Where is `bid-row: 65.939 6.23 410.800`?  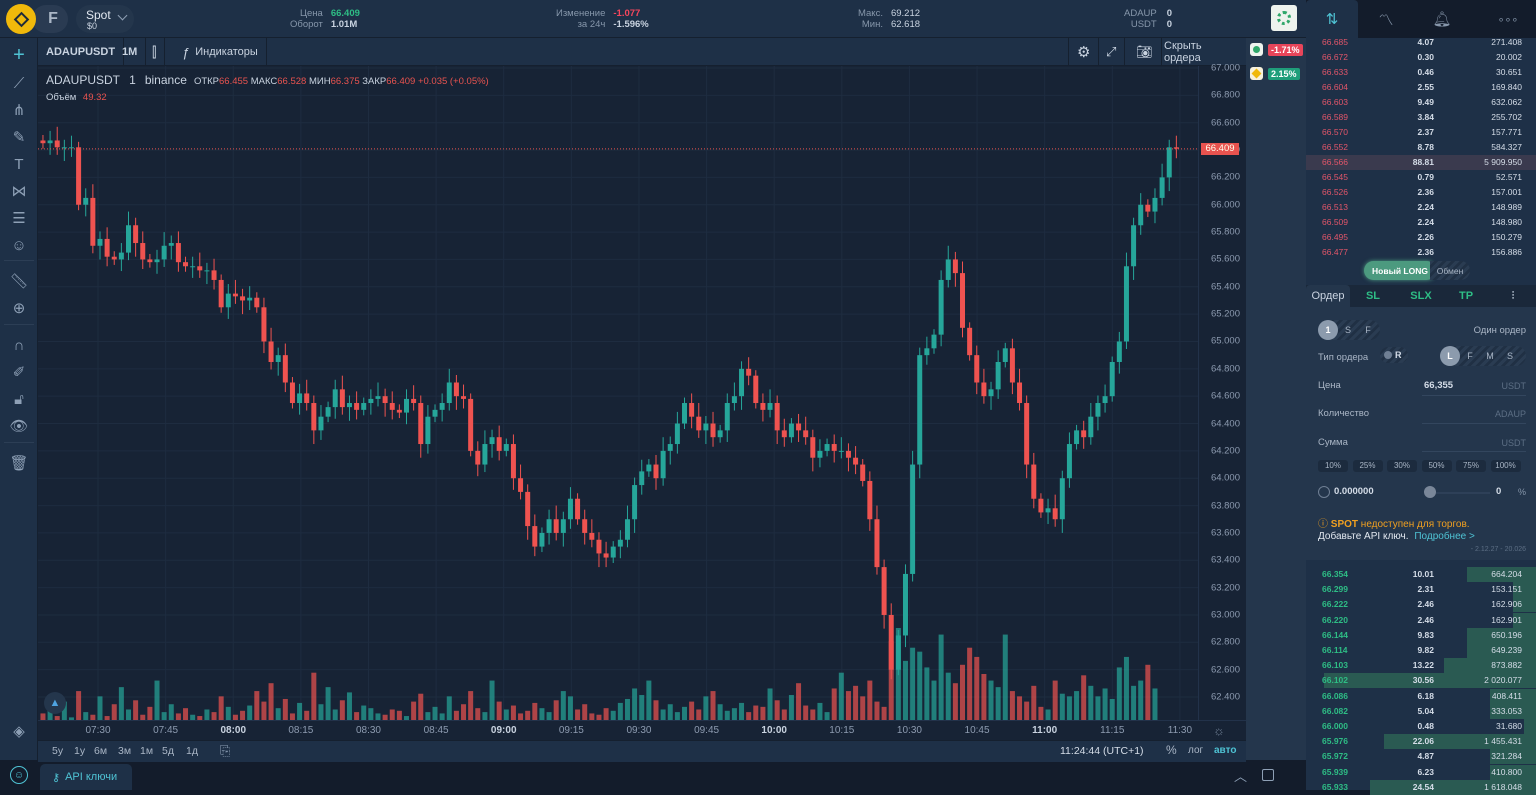
bid-row: 65.939 6.23 410.800 is located at coordinates (1421, 772).